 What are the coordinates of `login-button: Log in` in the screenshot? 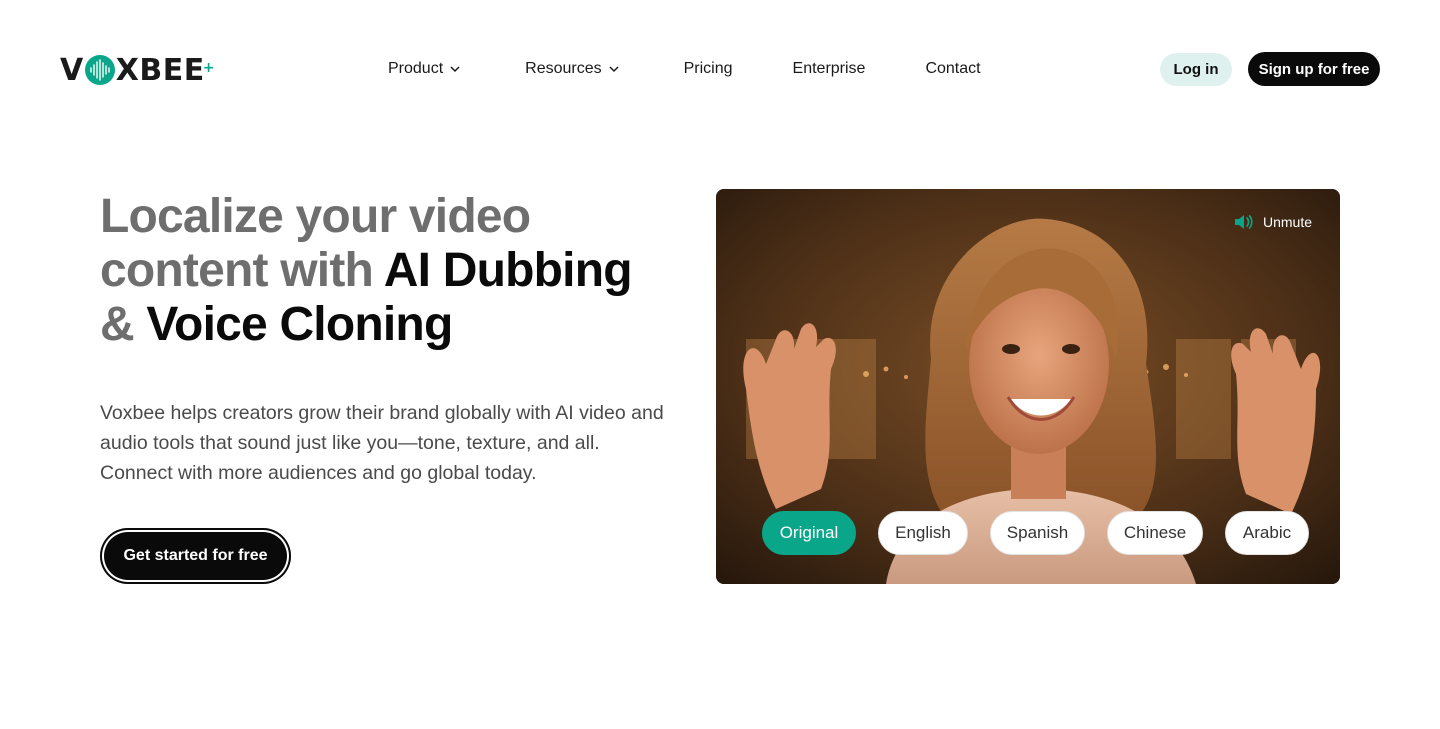 It's located at (1196, 69).